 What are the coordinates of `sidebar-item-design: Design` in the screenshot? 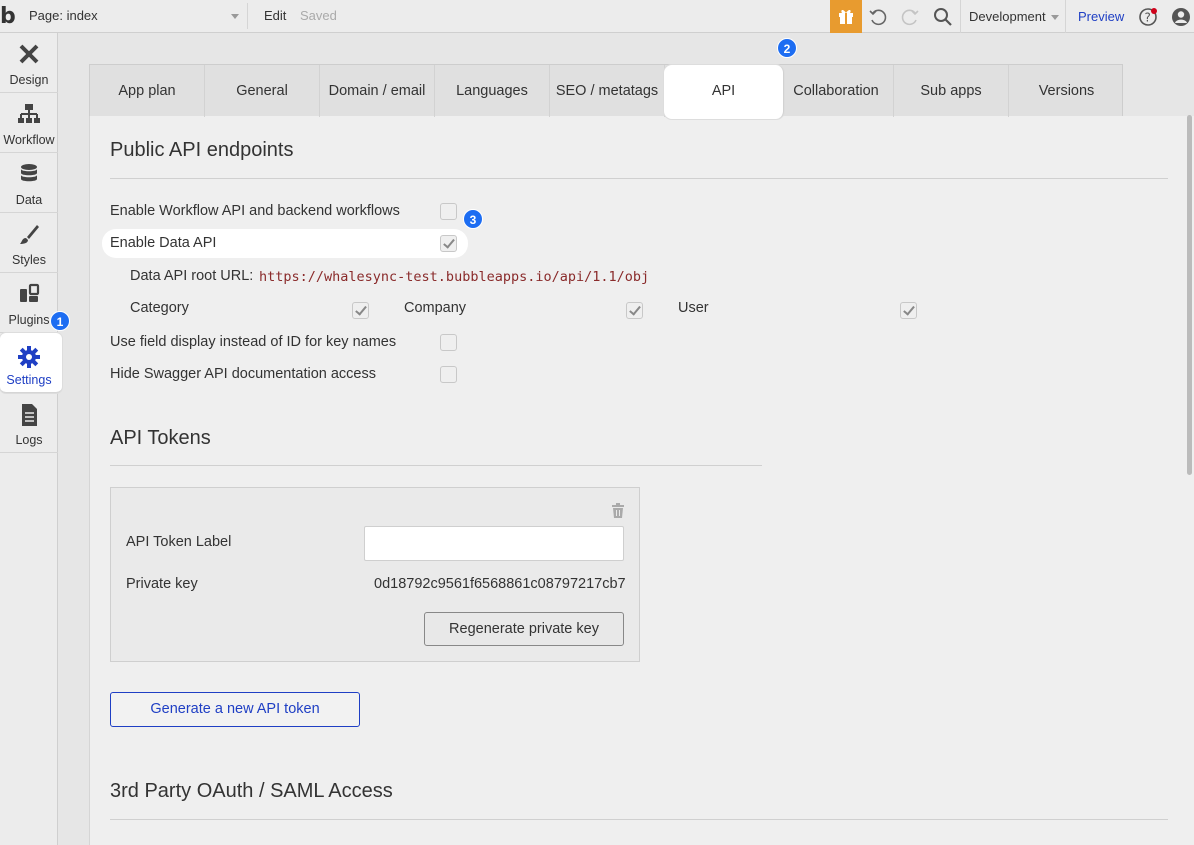 It's located at (29, 63).